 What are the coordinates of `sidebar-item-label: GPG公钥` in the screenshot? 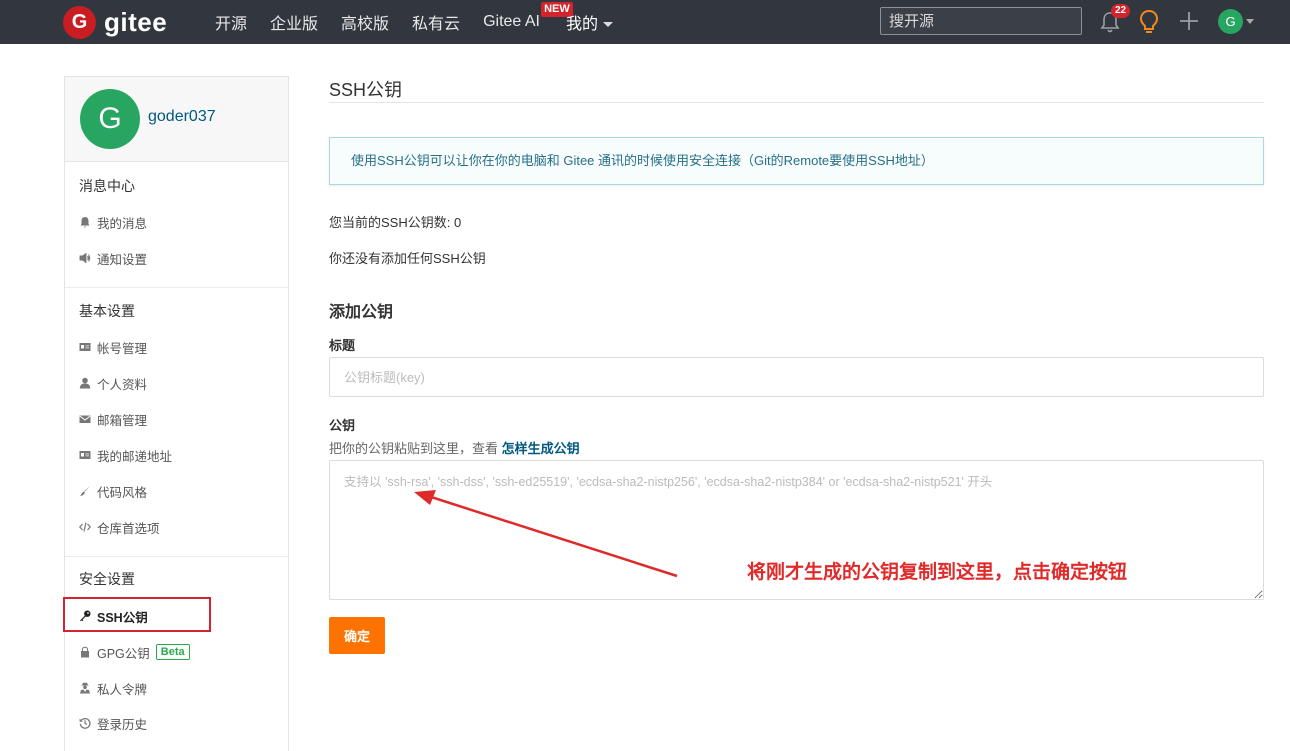 It's located at (123, 653).